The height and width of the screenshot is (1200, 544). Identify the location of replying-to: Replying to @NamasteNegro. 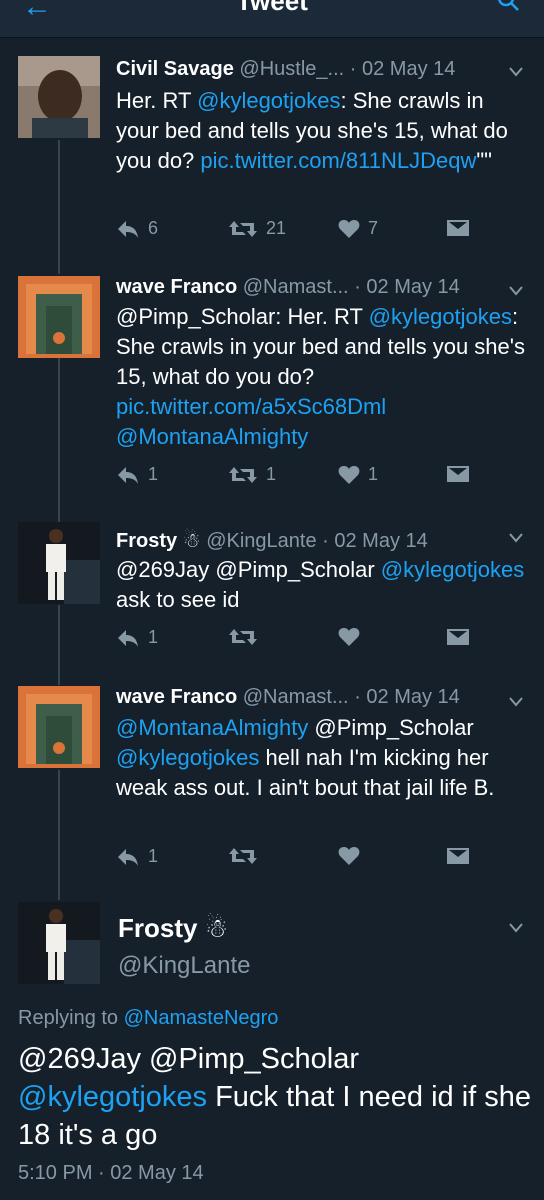
(148, 1018).